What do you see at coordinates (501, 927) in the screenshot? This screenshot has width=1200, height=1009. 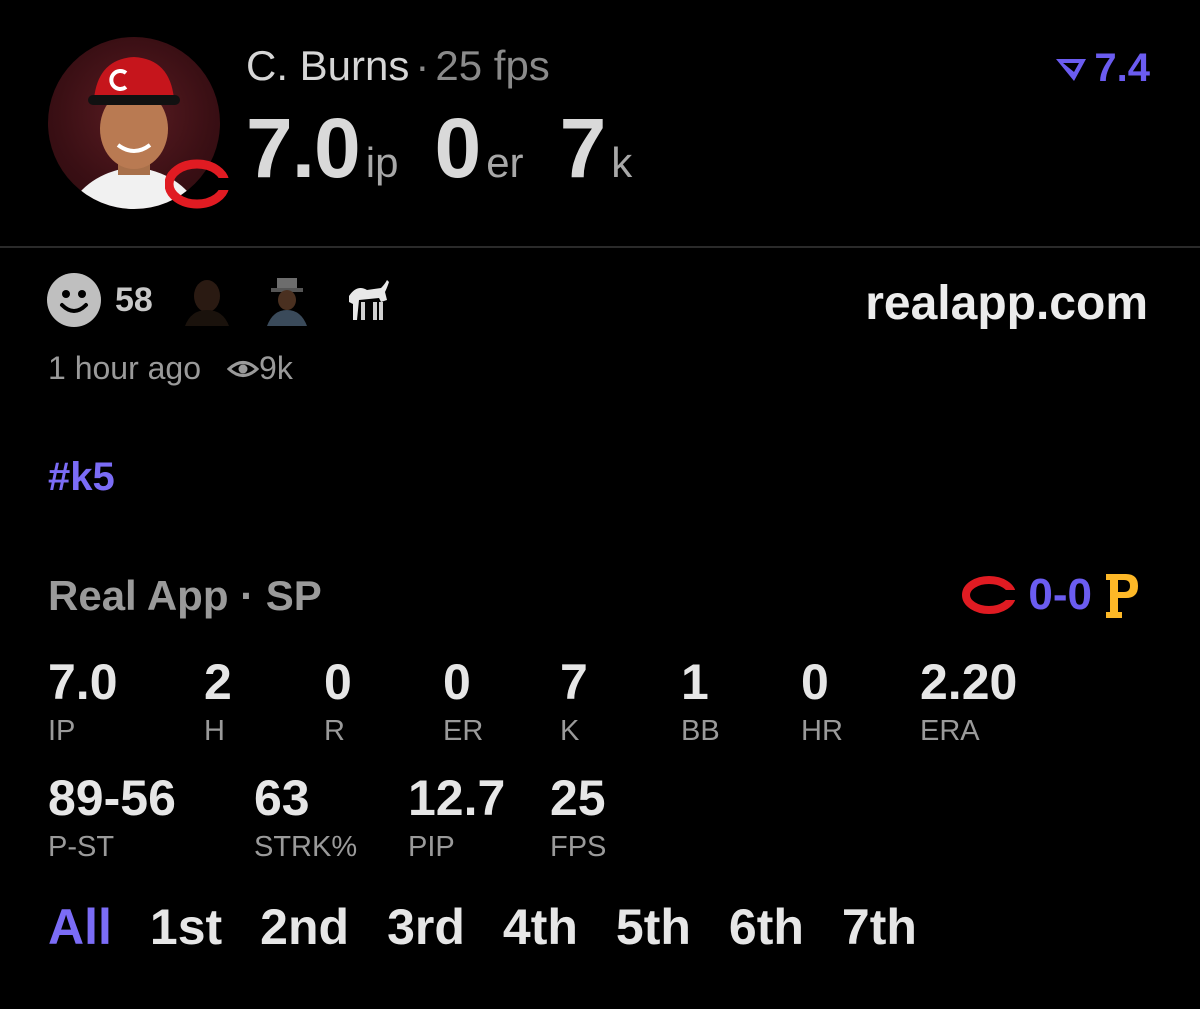 I see `innings-tabs: All 1st 2nd 3rd 4th 5th 6th 7th` at bounding box center [501, 927].